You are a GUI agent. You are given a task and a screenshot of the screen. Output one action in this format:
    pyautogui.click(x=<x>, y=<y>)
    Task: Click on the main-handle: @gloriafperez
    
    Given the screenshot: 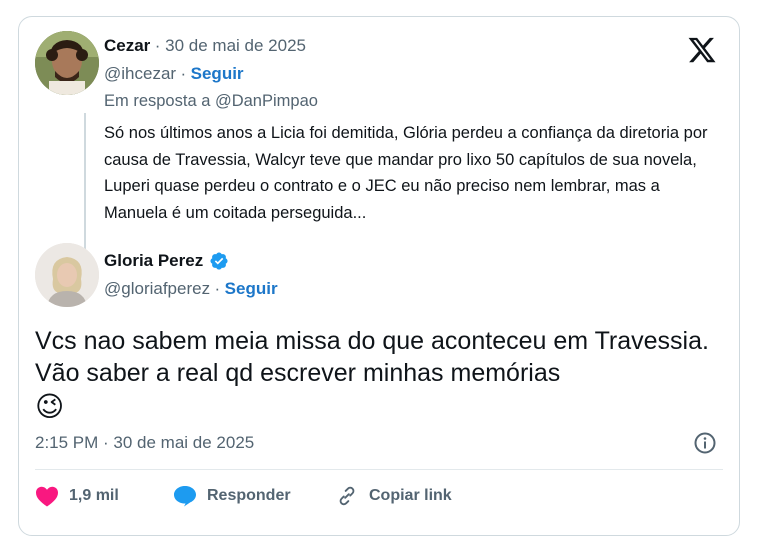 What is the action you would take?
    pyautogui.click(x=157, y=288)
    